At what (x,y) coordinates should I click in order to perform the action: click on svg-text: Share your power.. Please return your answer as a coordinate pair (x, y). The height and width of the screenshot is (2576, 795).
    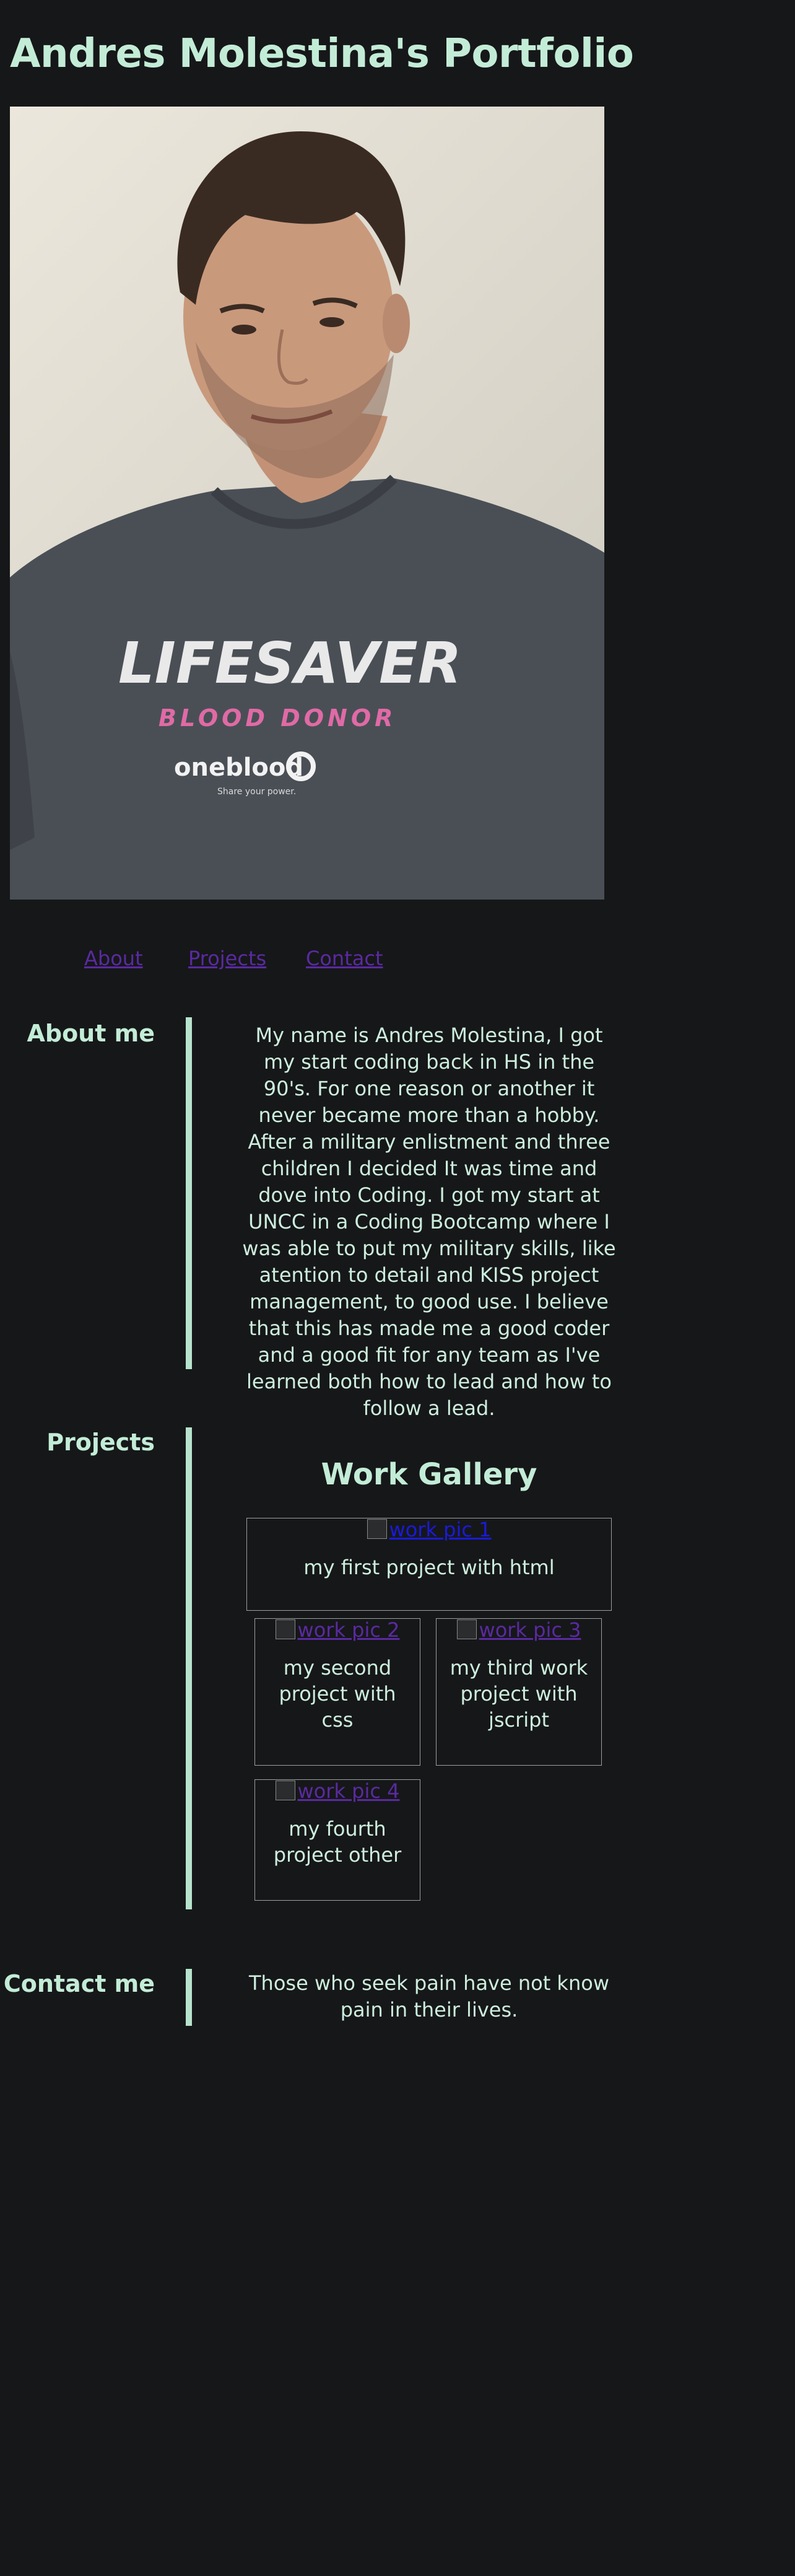
    Looking at the image, I should click on (256, 792).